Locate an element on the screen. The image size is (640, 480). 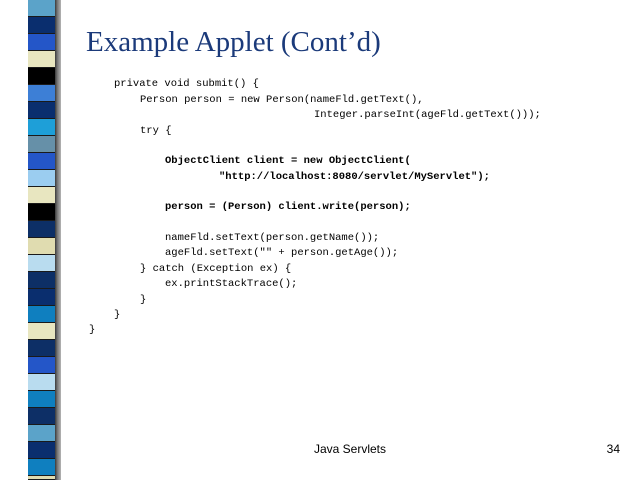
page-number: 34 is located at coordinates (613, 449).